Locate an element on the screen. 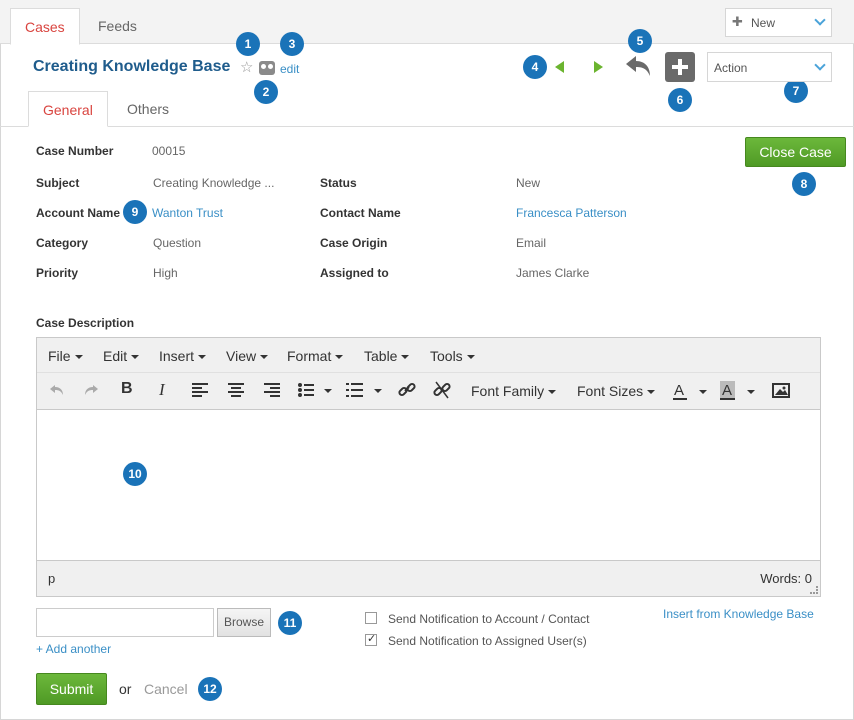 The image size is (854, 720). font-family-select: Font Family is located at coordinates (514, 394).